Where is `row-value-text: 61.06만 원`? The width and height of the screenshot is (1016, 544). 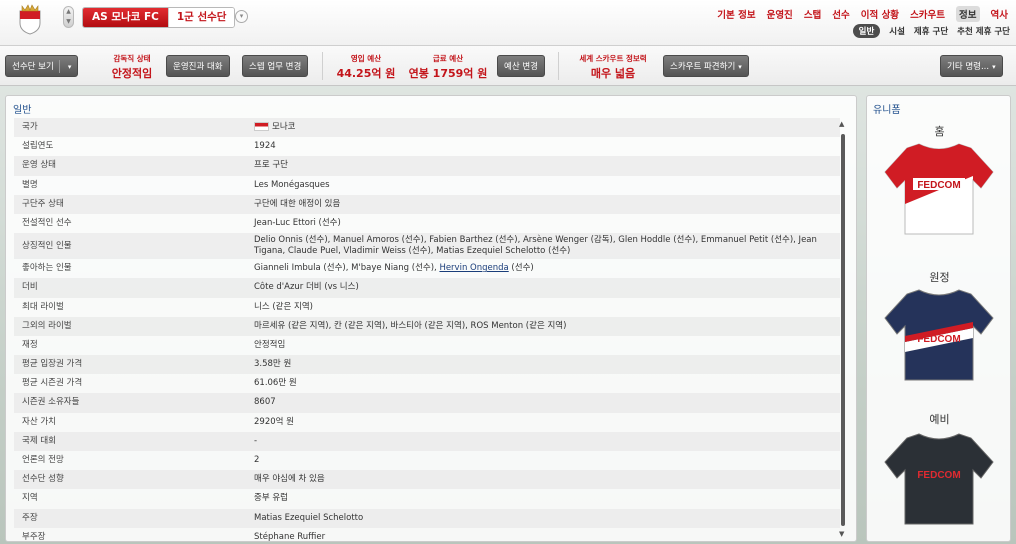 row-value-text: 61.06만 원 is located at coordinates (275, 383).